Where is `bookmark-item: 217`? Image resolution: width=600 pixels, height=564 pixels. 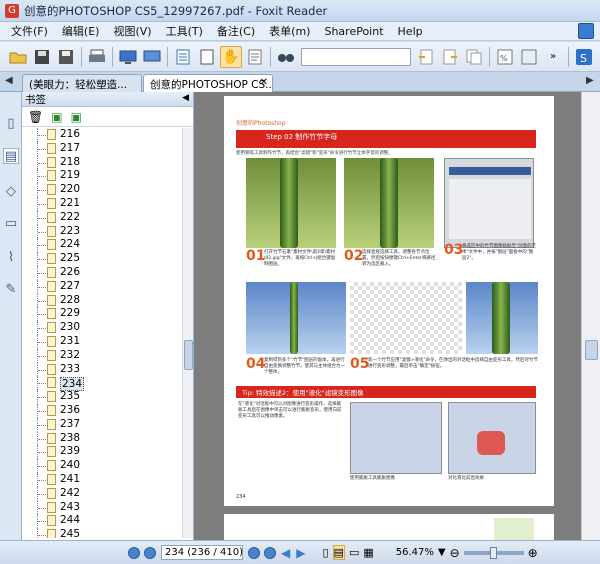 bookmark-item: 217 is located at coordinates (102, 148).